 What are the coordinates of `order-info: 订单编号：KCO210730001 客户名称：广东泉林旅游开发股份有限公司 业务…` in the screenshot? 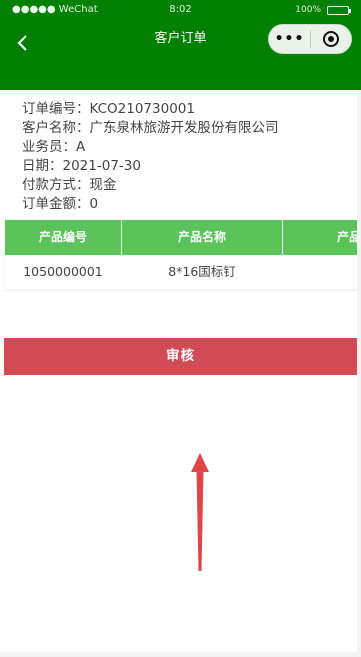 It's located at (150, 157).